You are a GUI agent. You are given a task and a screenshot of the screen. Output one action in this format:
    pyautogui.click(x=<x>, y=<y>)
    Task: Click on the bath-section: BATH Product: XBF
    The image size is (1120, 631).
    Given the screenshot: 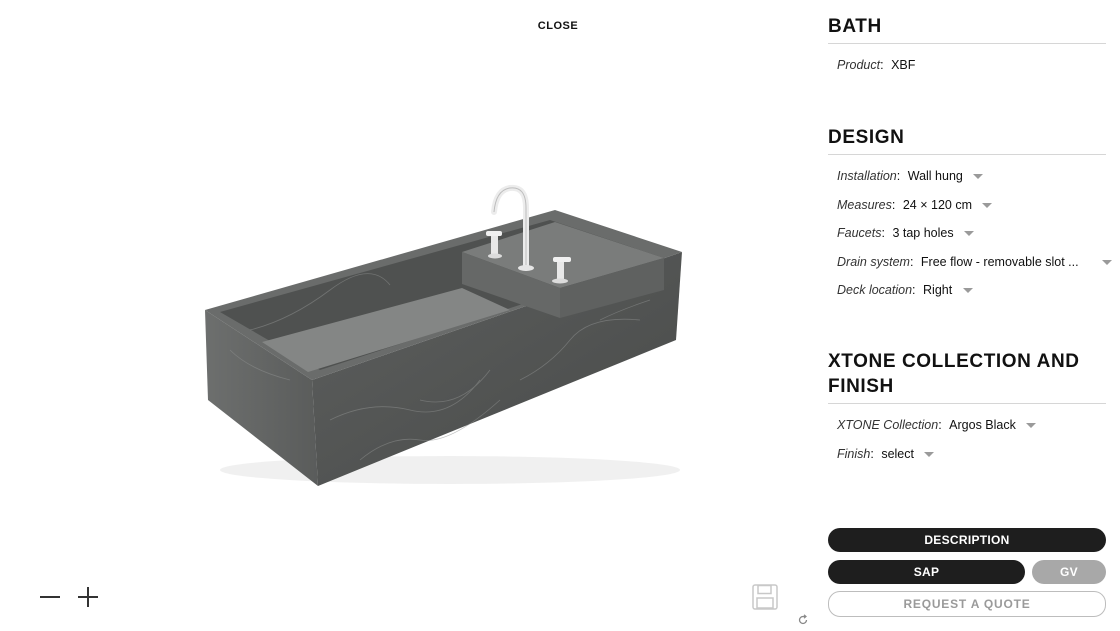 What is the action you would take?
    pyautogui.click(x=967, y=47)
    